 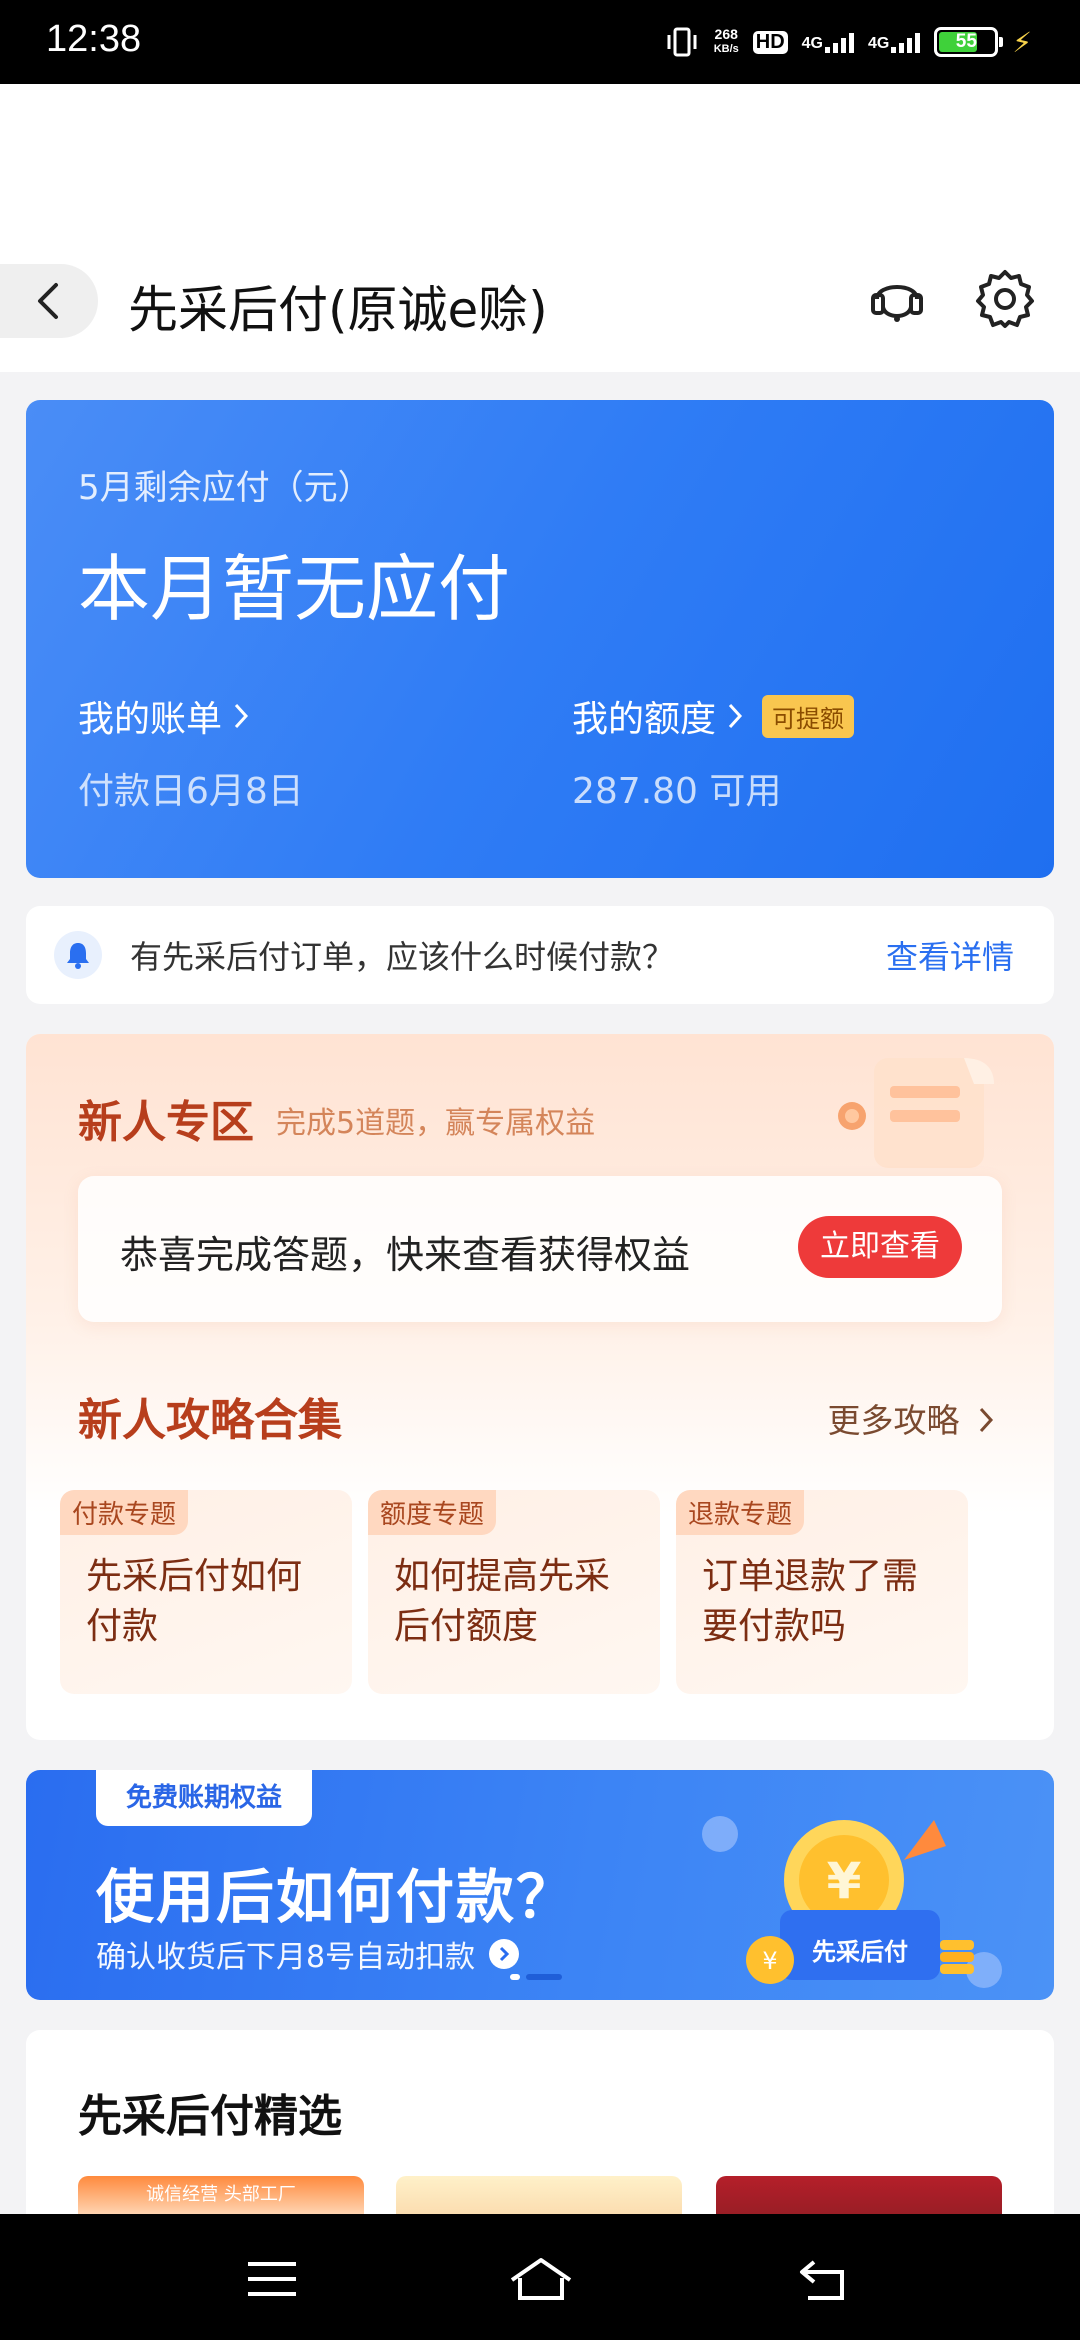 I want to click on back-button, so click(x=49, y=301).